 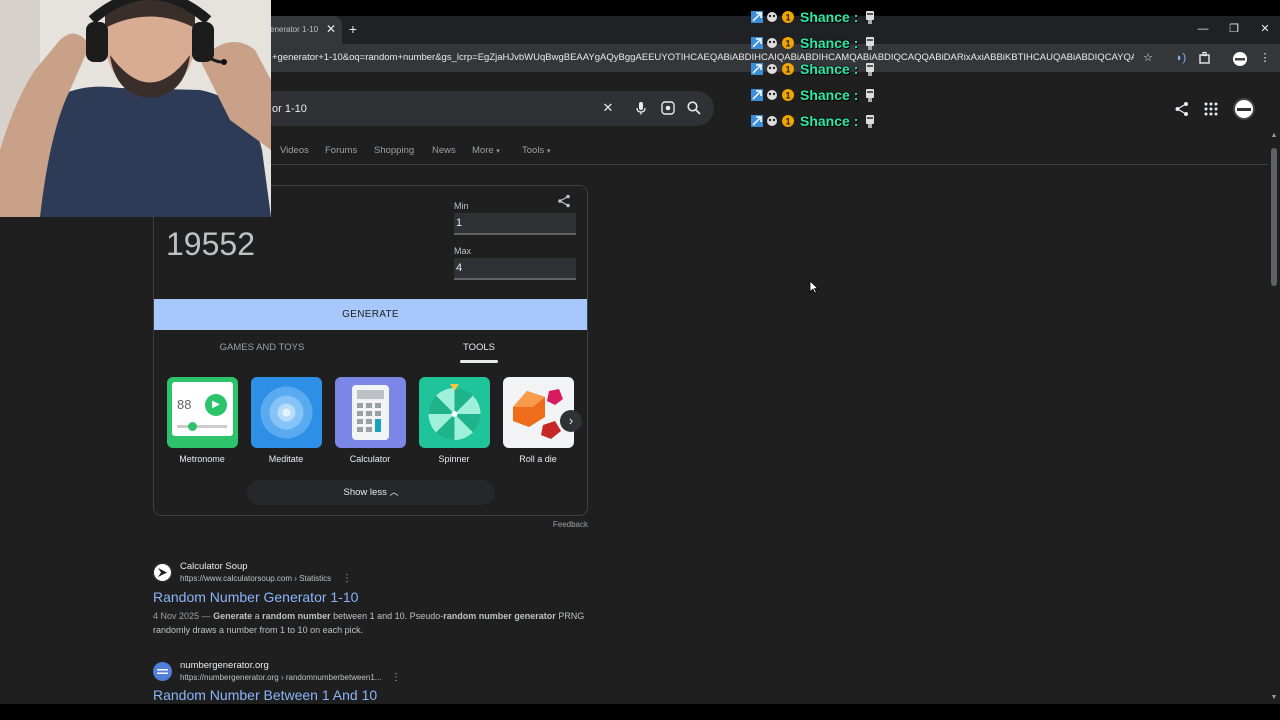 What do you see at coordinates (296, 616) in the screenshot?
I see `snippet-highlight: random number` at bounding box center [296, 616].